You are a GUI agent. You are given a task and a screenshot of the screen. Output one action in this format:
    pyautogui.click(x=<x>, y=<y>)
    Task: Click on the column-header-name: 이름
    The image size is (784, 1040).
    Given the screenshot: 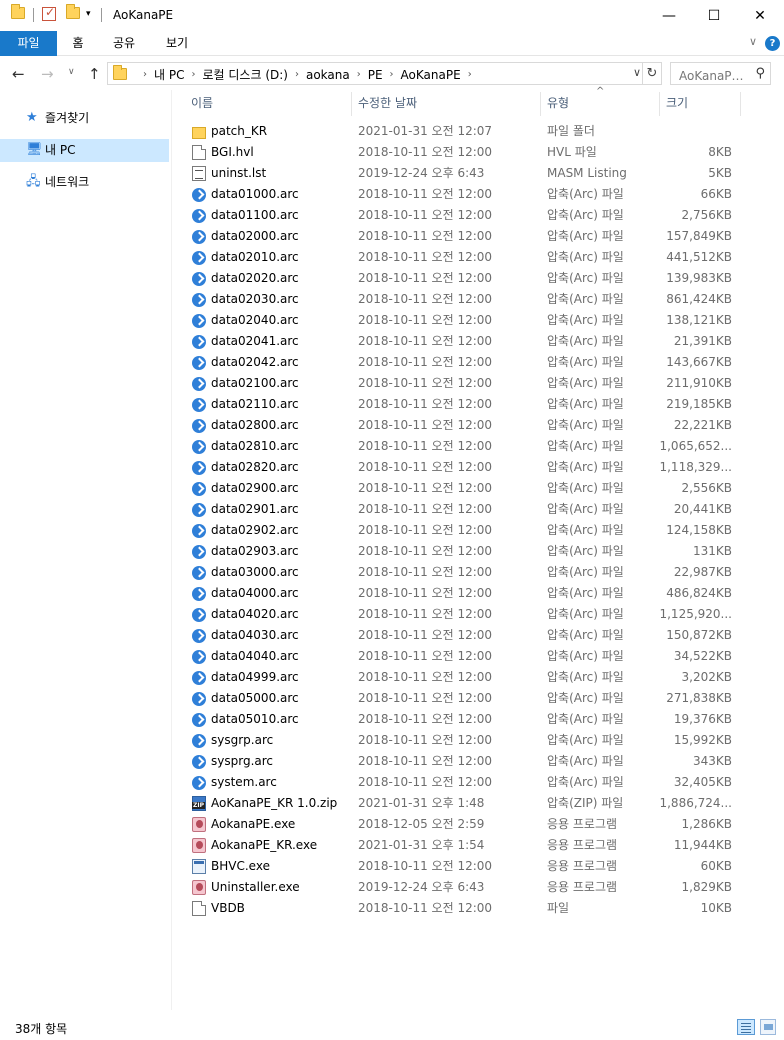 What is the action you would take?
    pyautogui.click(x=271, y=103)
    